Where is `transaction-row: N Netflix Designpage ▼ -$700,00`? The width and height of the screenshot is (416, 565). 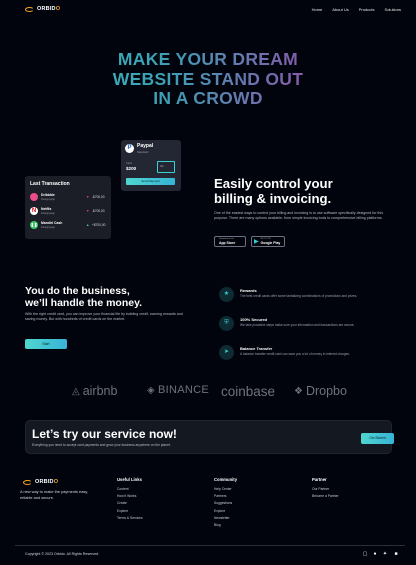
transaction-row: N Netflix Designpage ▼ -$700,00 is located at coordinates (68, 212).